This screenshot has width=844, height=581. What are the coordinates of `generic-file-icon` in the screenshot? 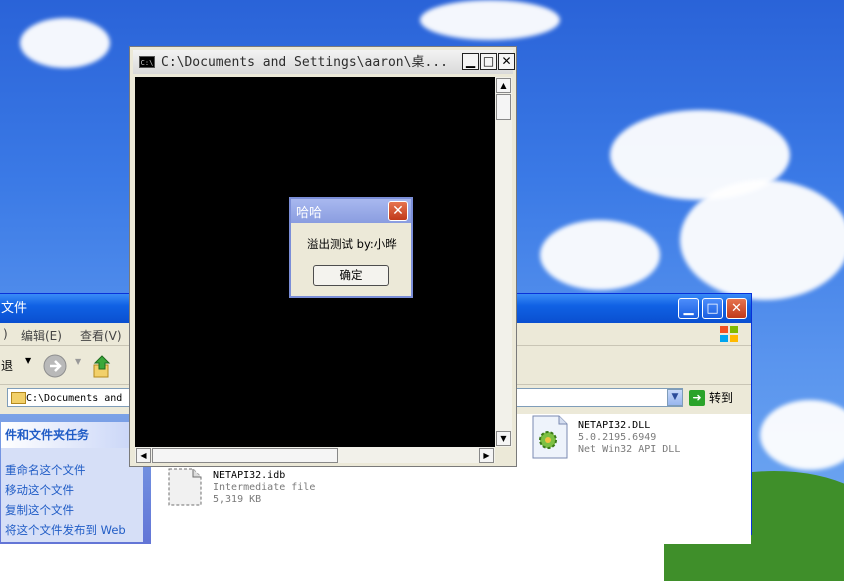 It's located at (185, 487).